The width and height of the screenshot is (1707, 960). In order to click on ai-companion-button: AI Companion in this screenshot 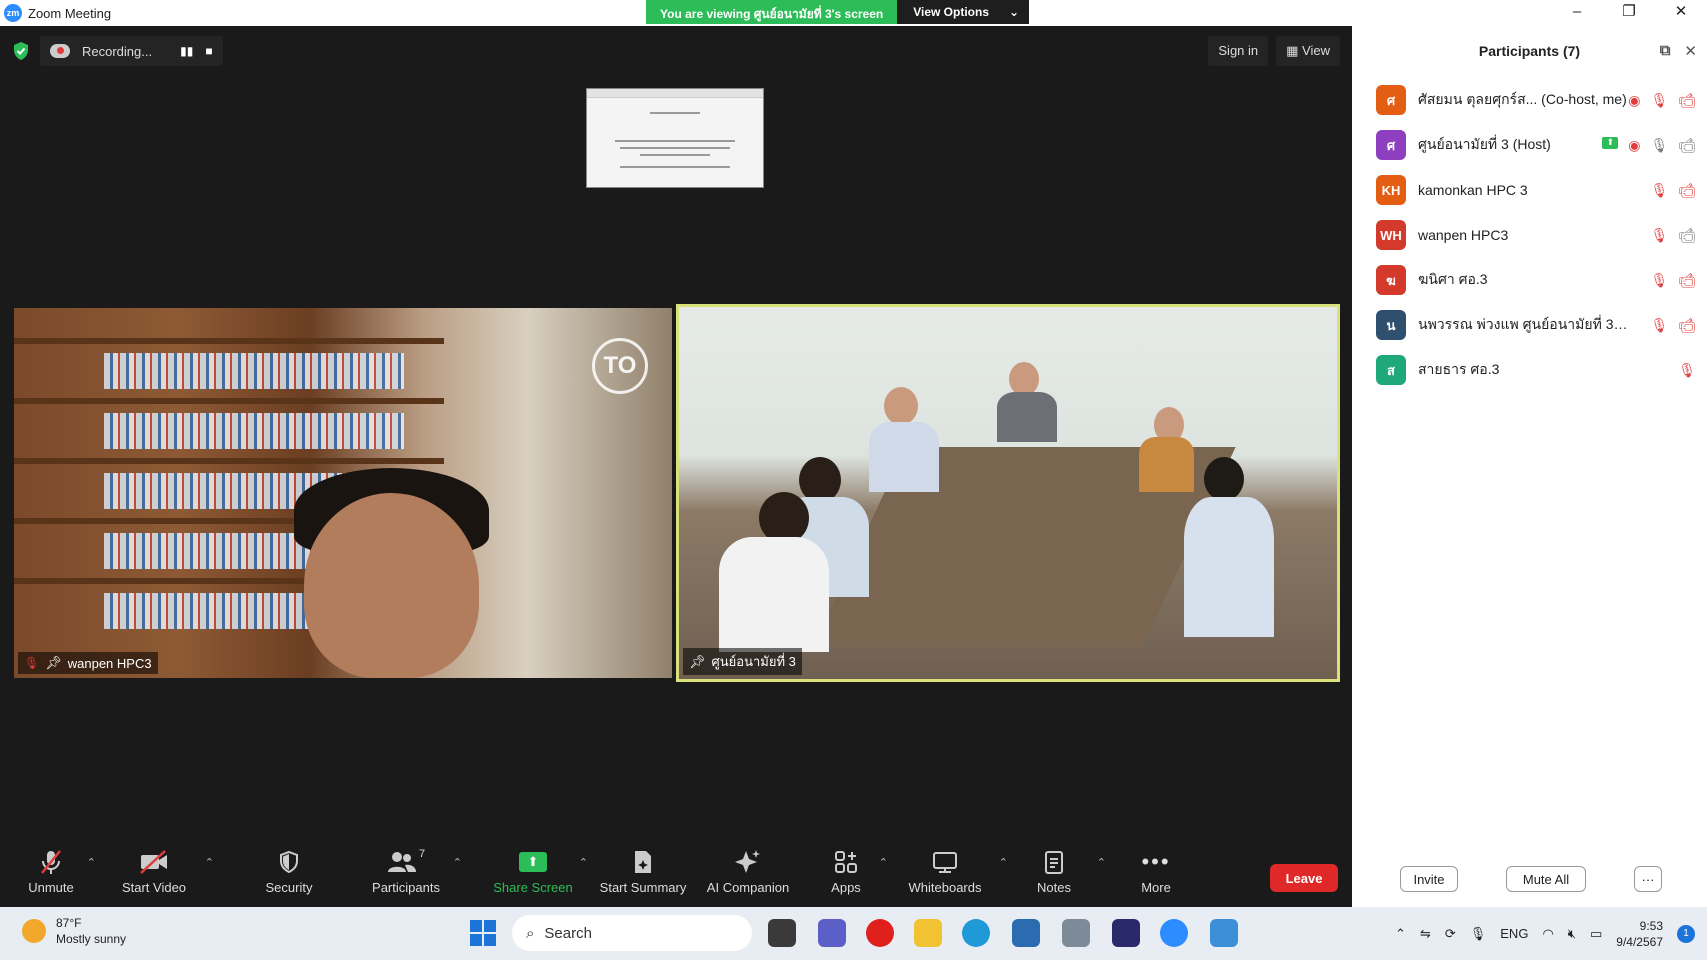, I will do `click(748, 871)`.